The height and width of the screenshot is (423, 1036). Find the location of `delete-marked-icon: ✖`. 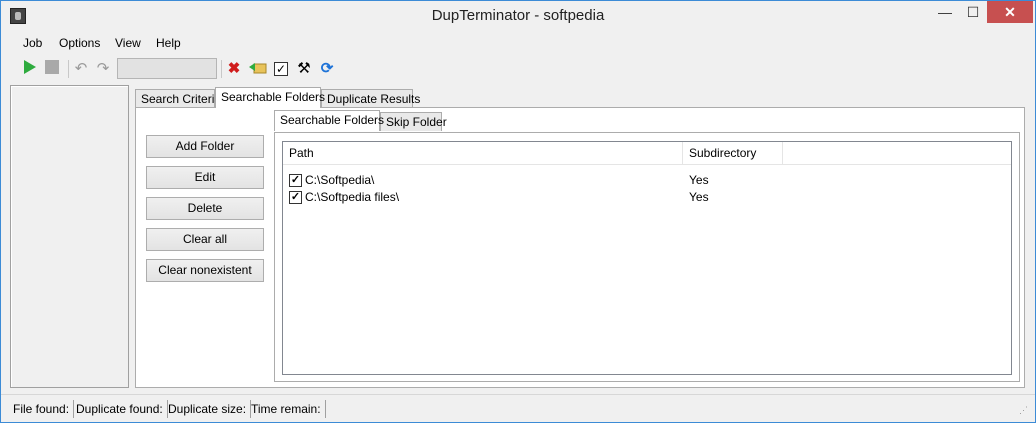

delete-marked-icon: ✖ is located at coordinates (234, 69).